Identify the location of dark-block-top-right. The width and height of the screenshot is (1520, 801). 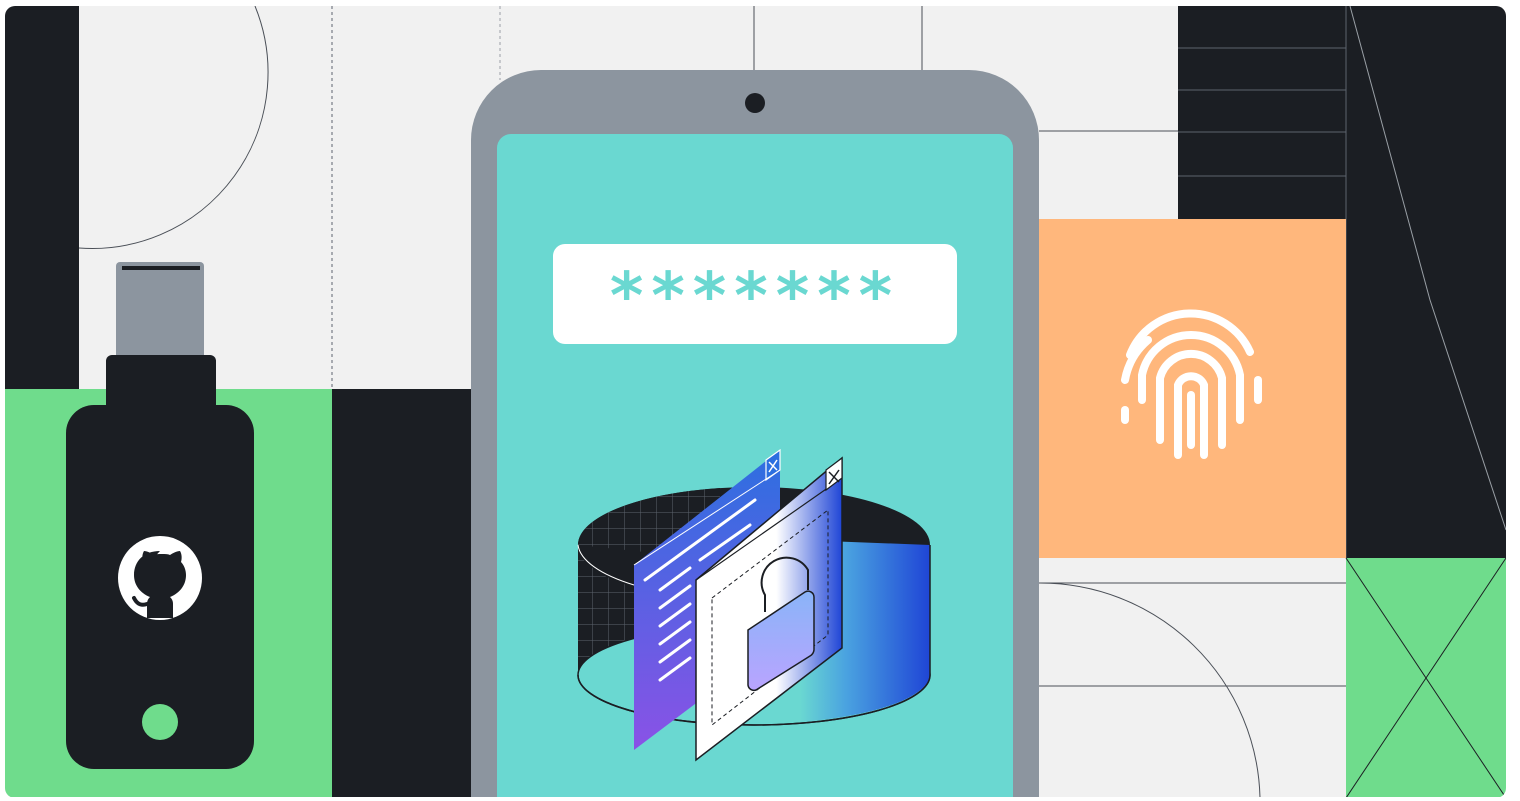
(1262, 112).